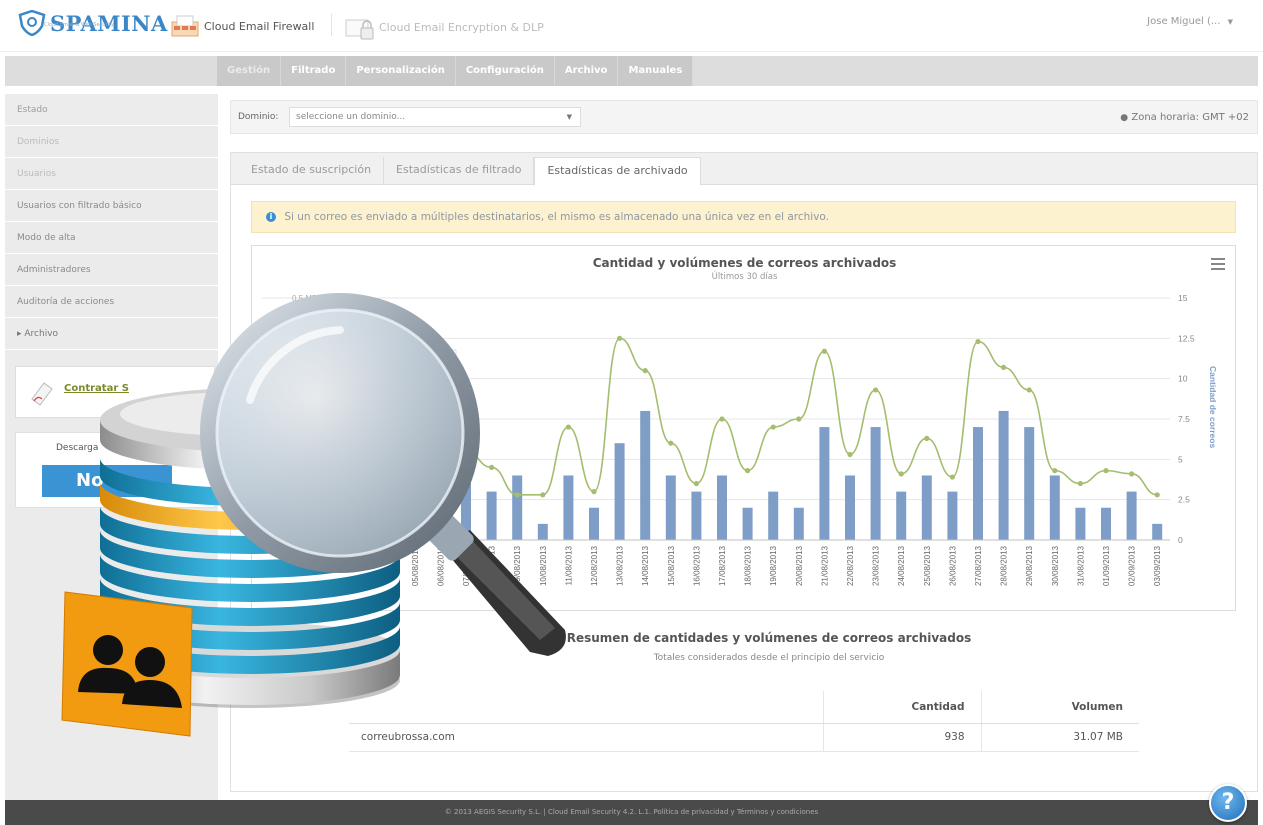 The image size is (1263, 825). I want to click on contract-box: Contratar S, so click(115, 392).